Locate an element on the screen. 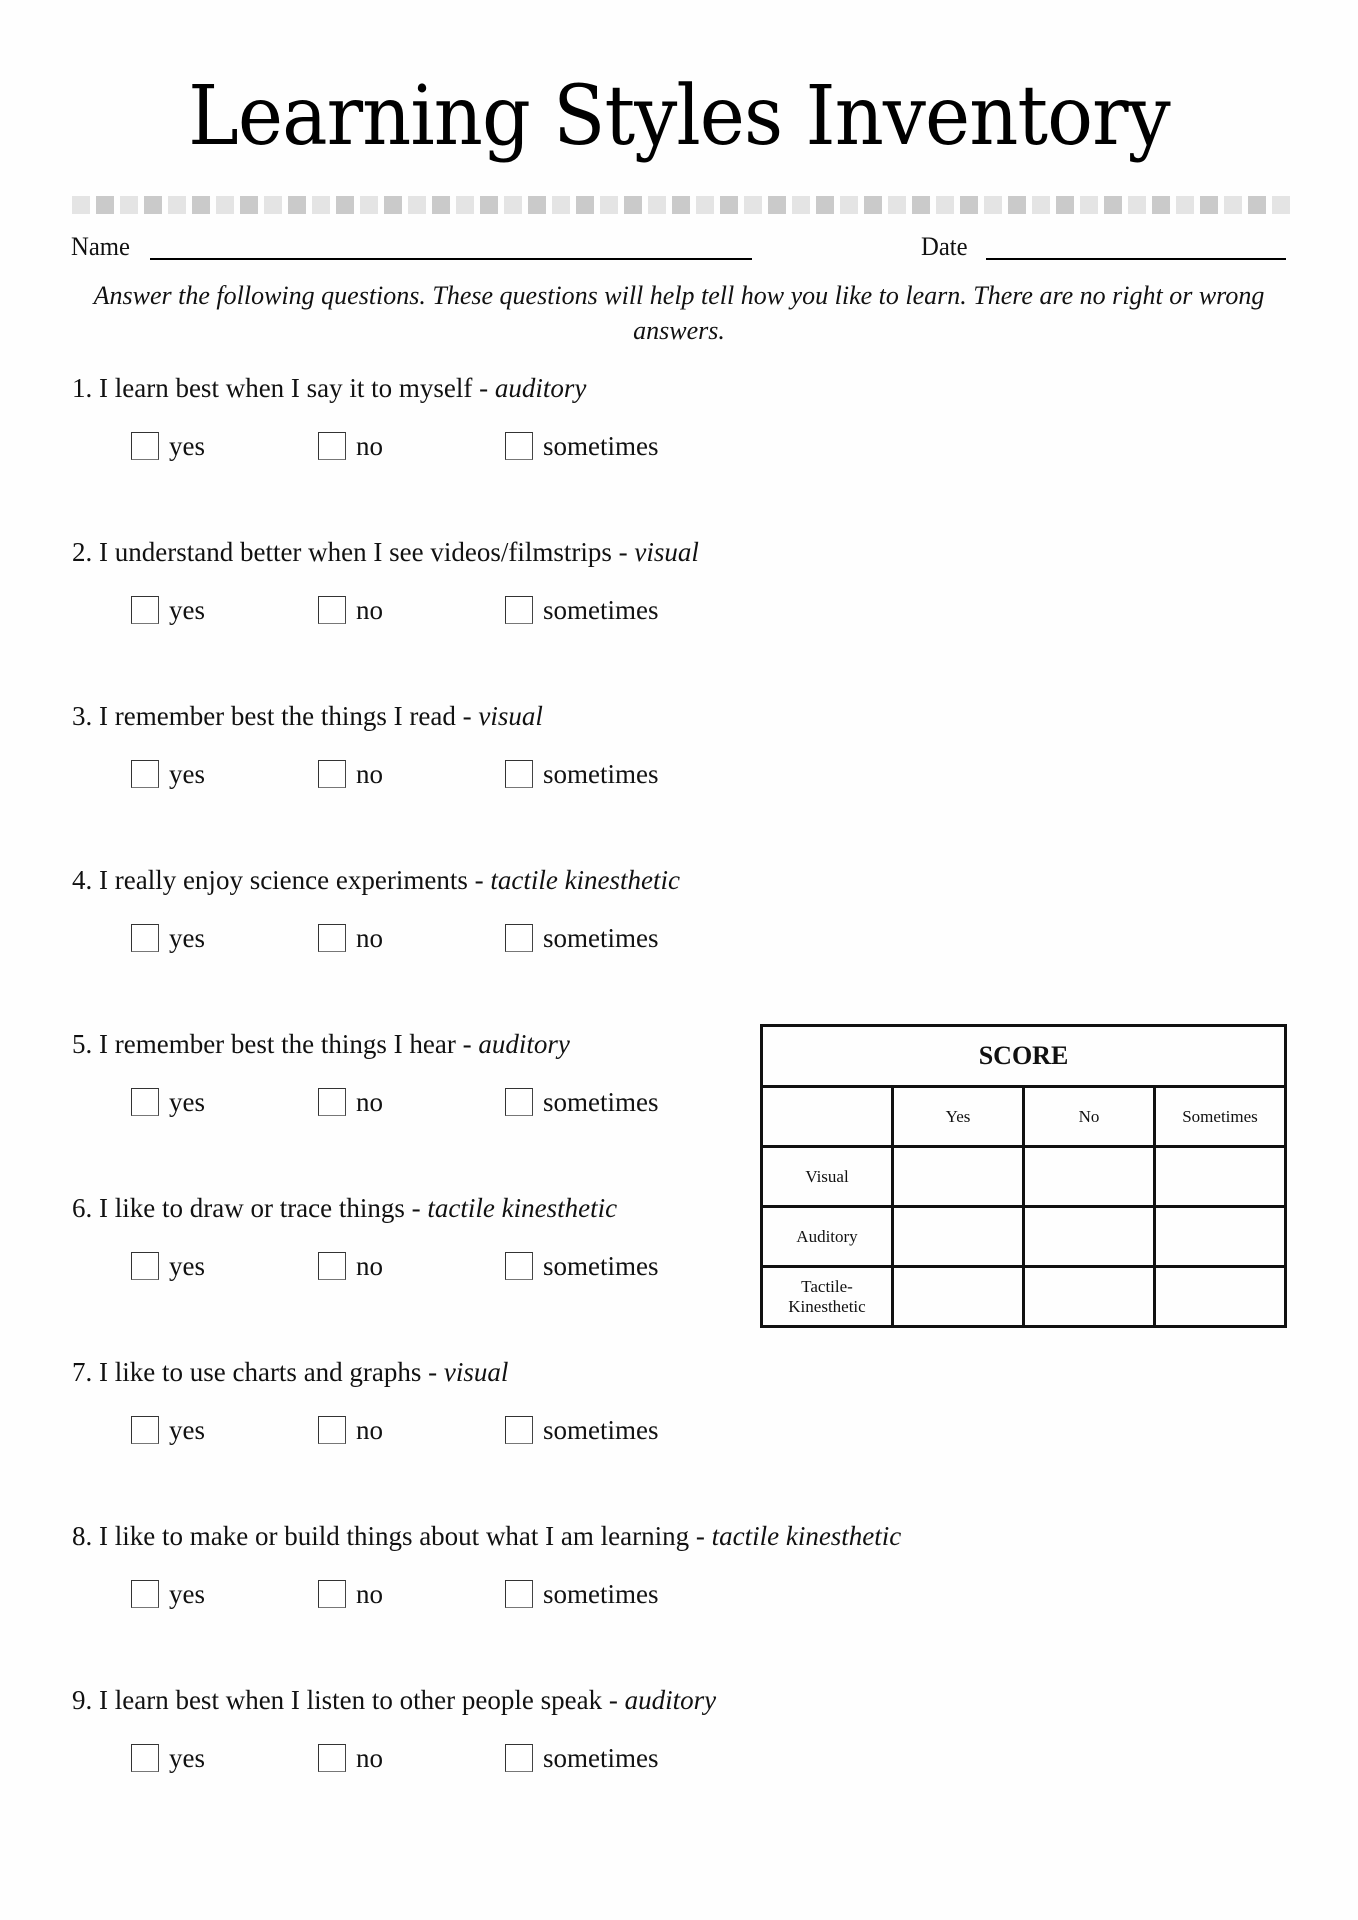 The width and height of the screenshot is (1358, 1920). q4-option-no: no is located at coordinates (350, 938).